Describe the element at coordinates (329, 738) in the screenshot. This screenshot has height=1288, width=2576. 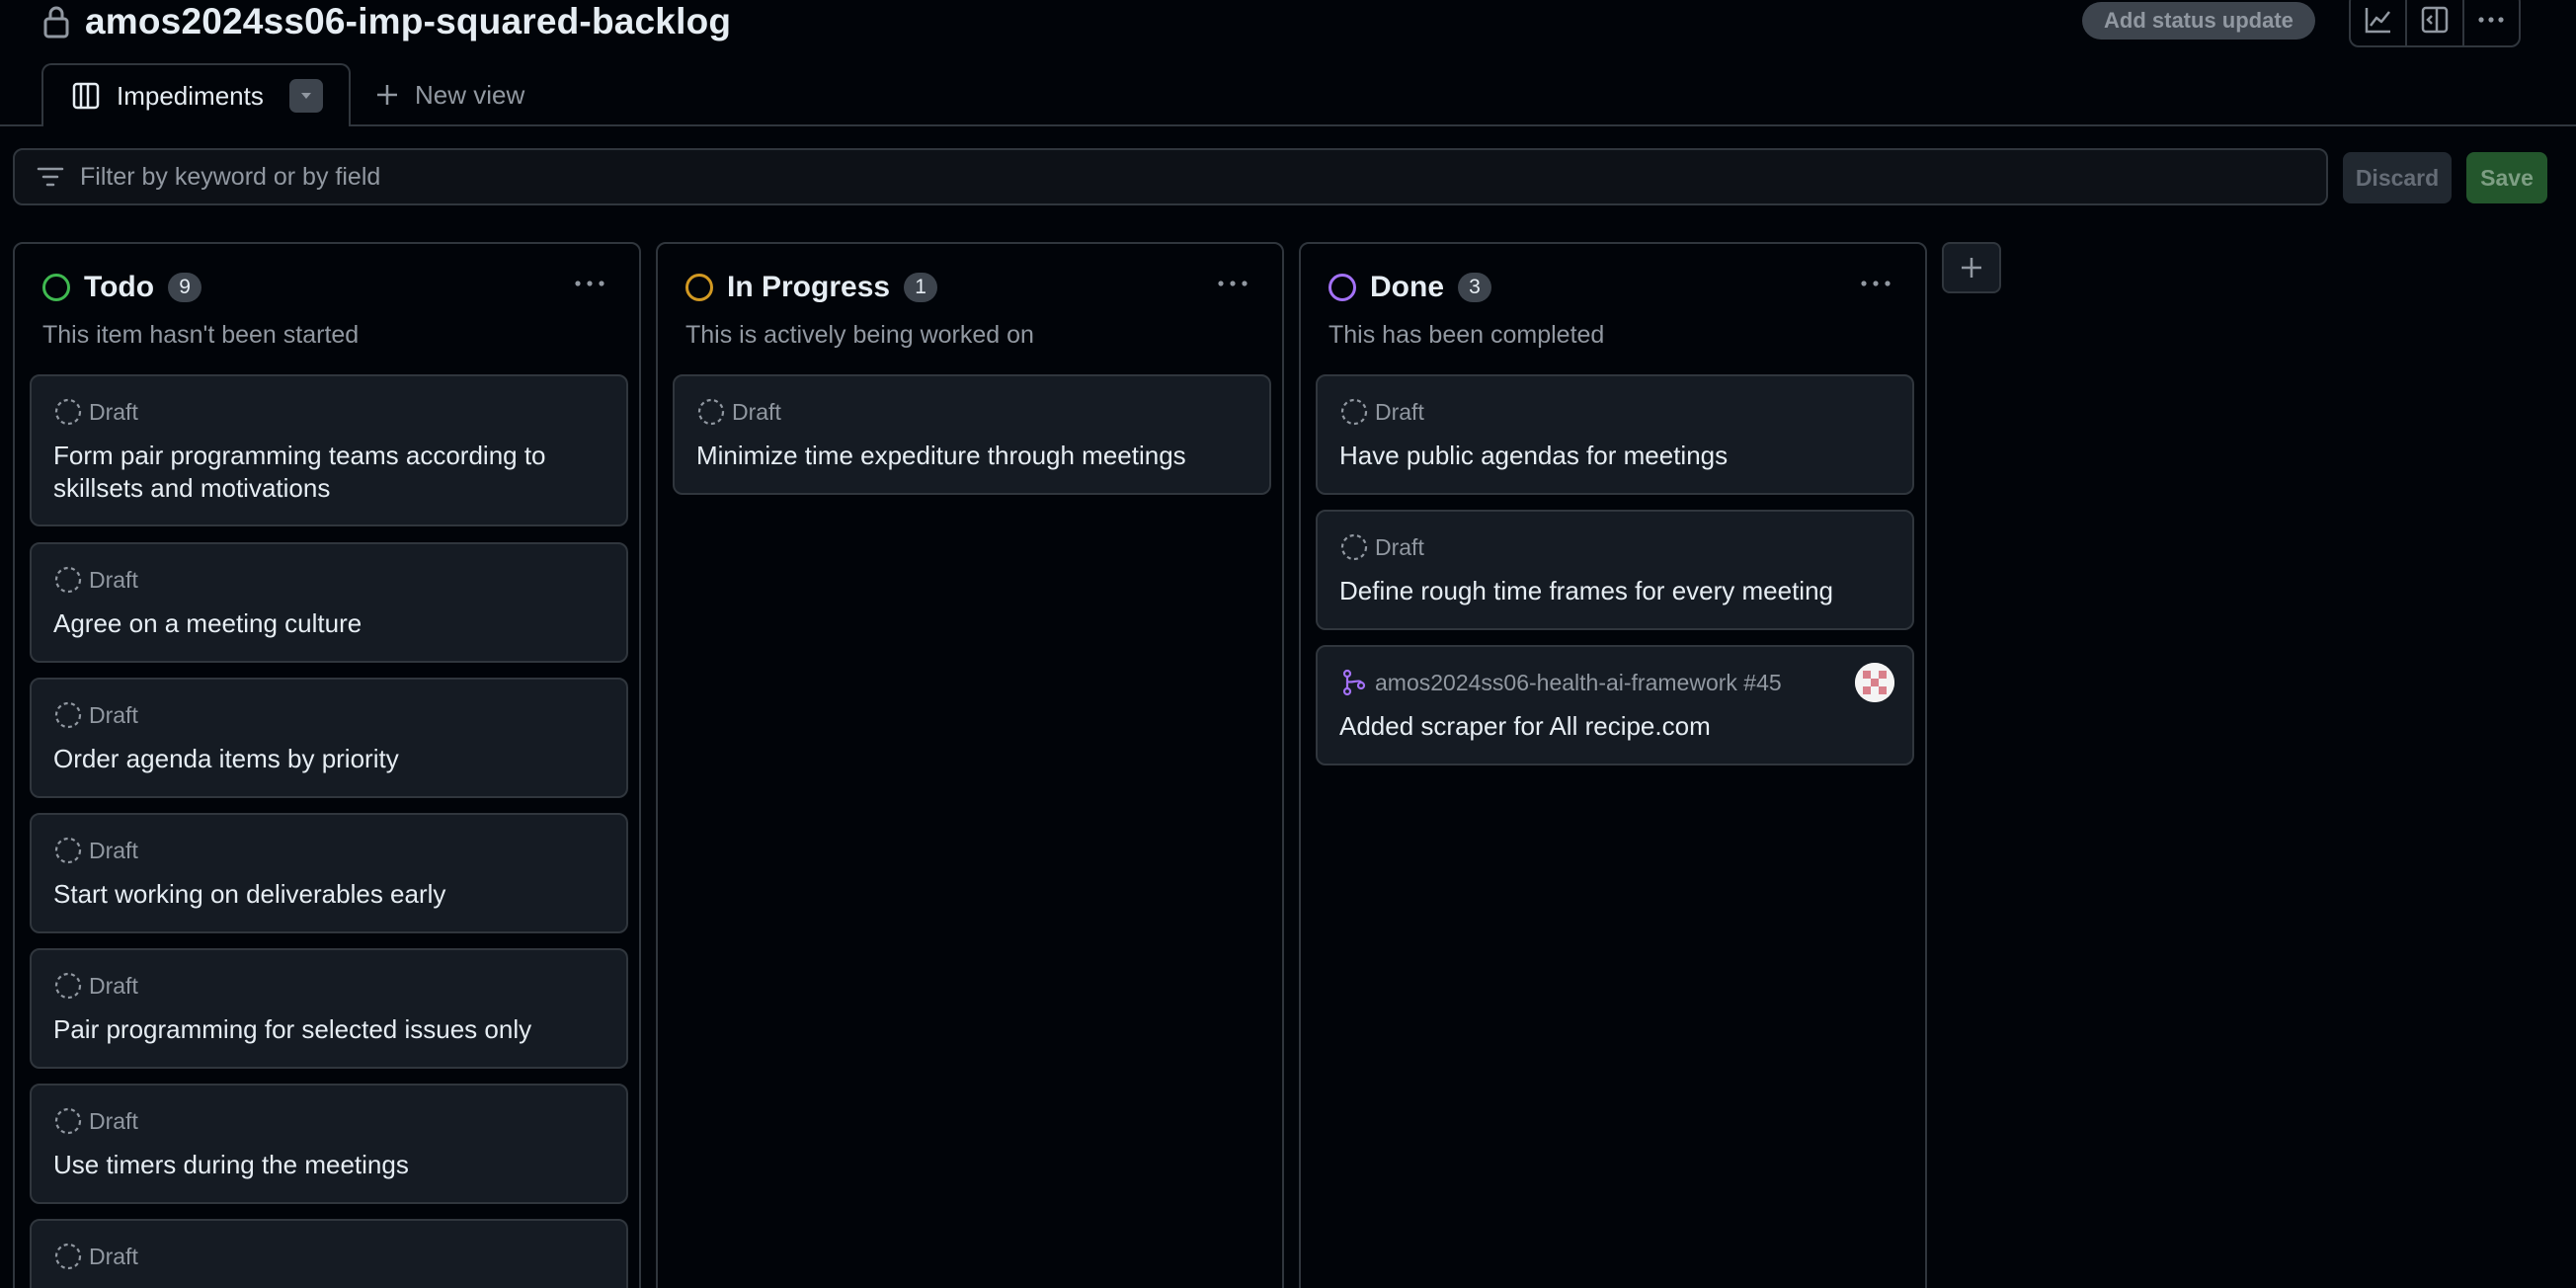
I see `board-card: Draft Order agenda items by priority` at that location.